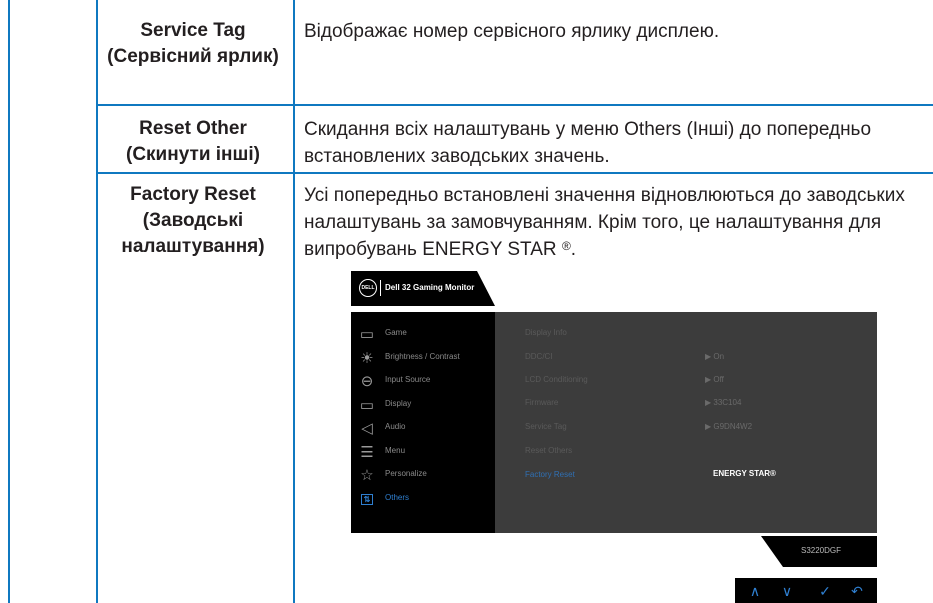  I want to click on menu-label-input-source: Input Source, so click(408, 379).